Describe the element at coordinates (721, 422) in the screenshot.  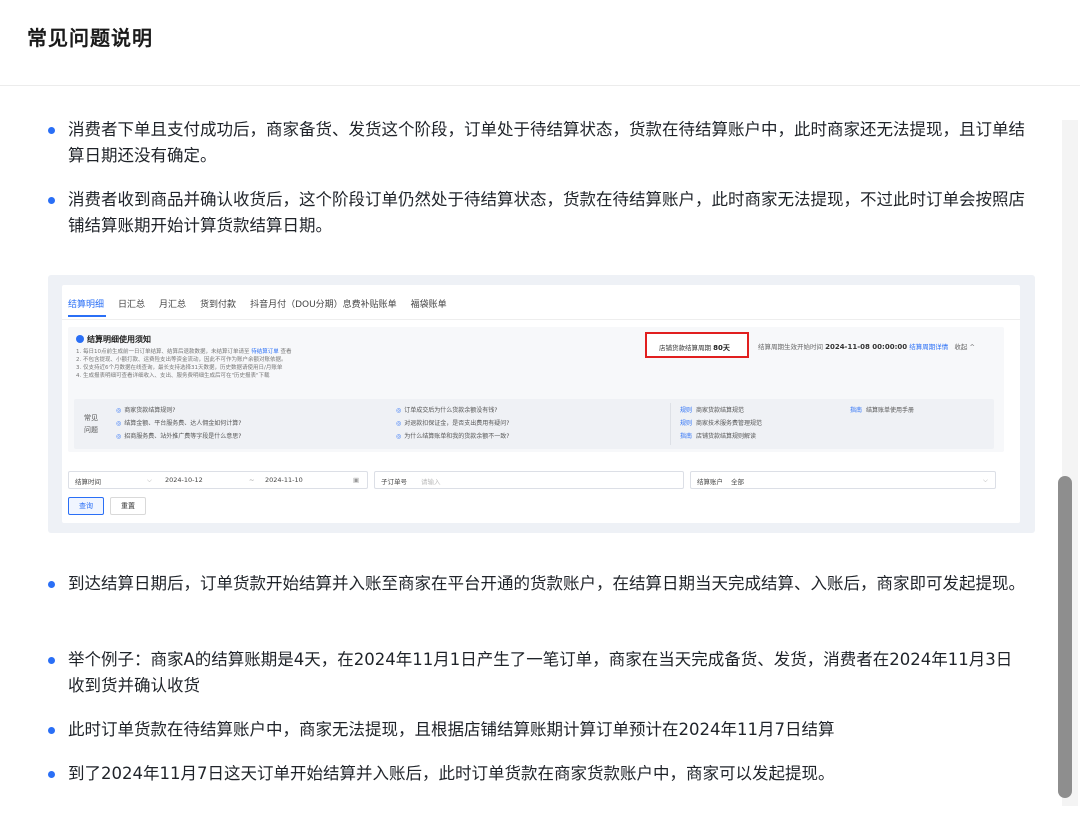
I see `rule-link: 规则 商家技术服务费管理规范` at that location.